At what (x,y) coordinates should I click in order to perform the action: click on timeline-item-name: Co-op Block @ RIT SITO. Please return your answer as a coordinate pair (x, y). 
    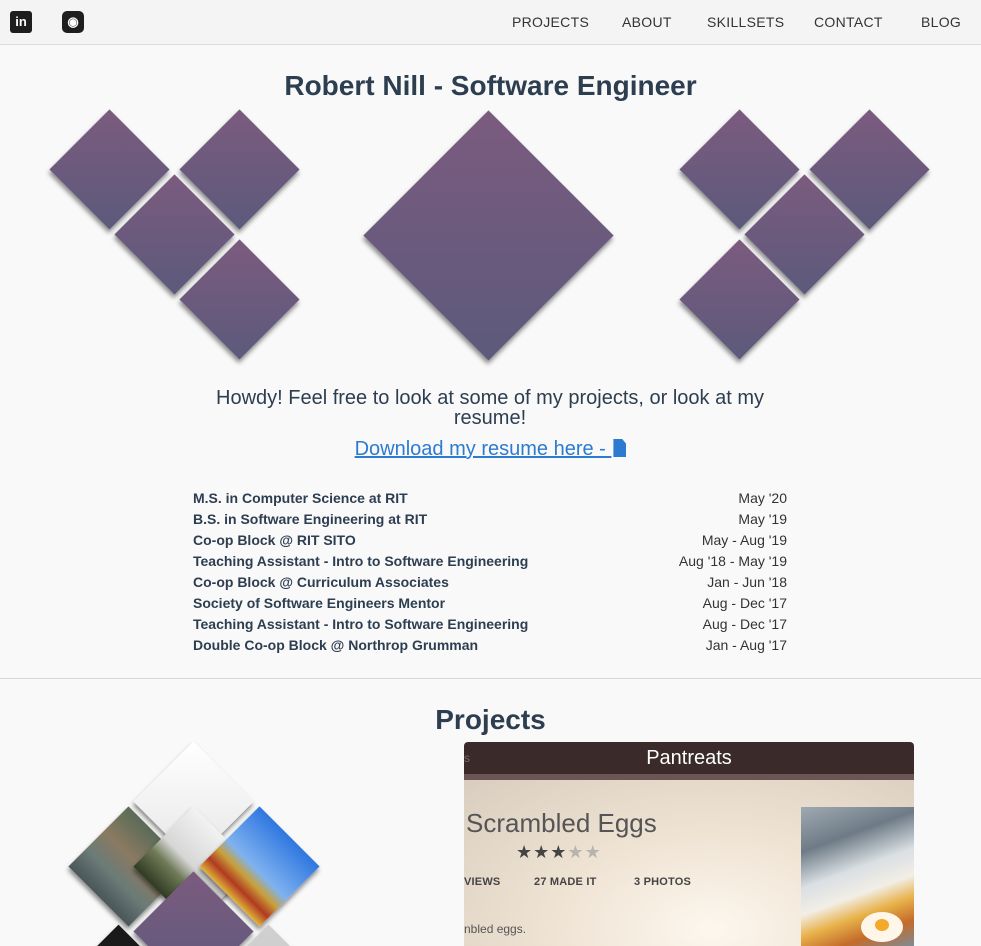
    Looking at the image, I should click on (274, 540).